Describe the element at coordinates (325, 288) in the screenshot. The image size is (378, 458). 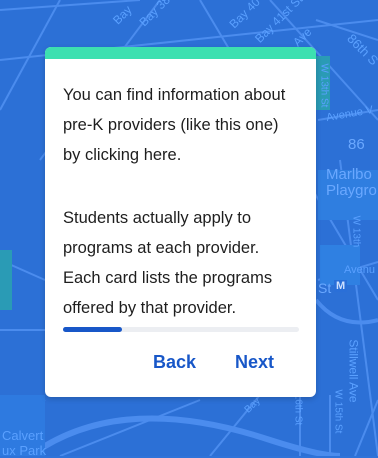
I see `map-label-st: St` at that location.